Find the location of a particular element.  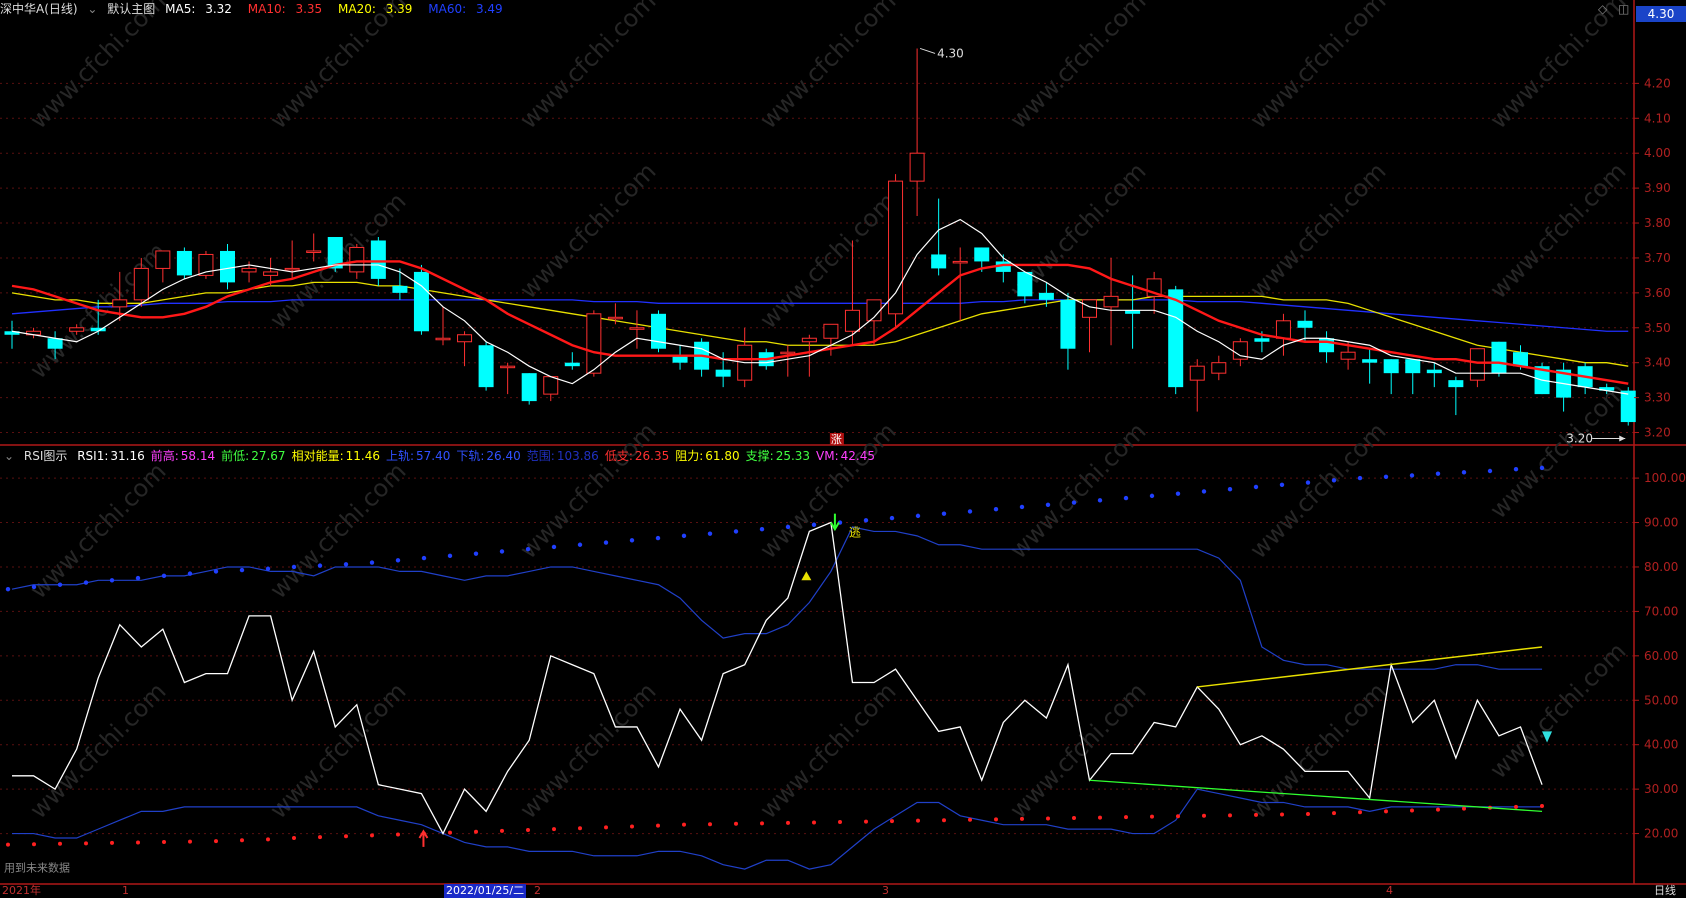

rsi-tick-label: 20.00 is located at coordinates (1661, 834).